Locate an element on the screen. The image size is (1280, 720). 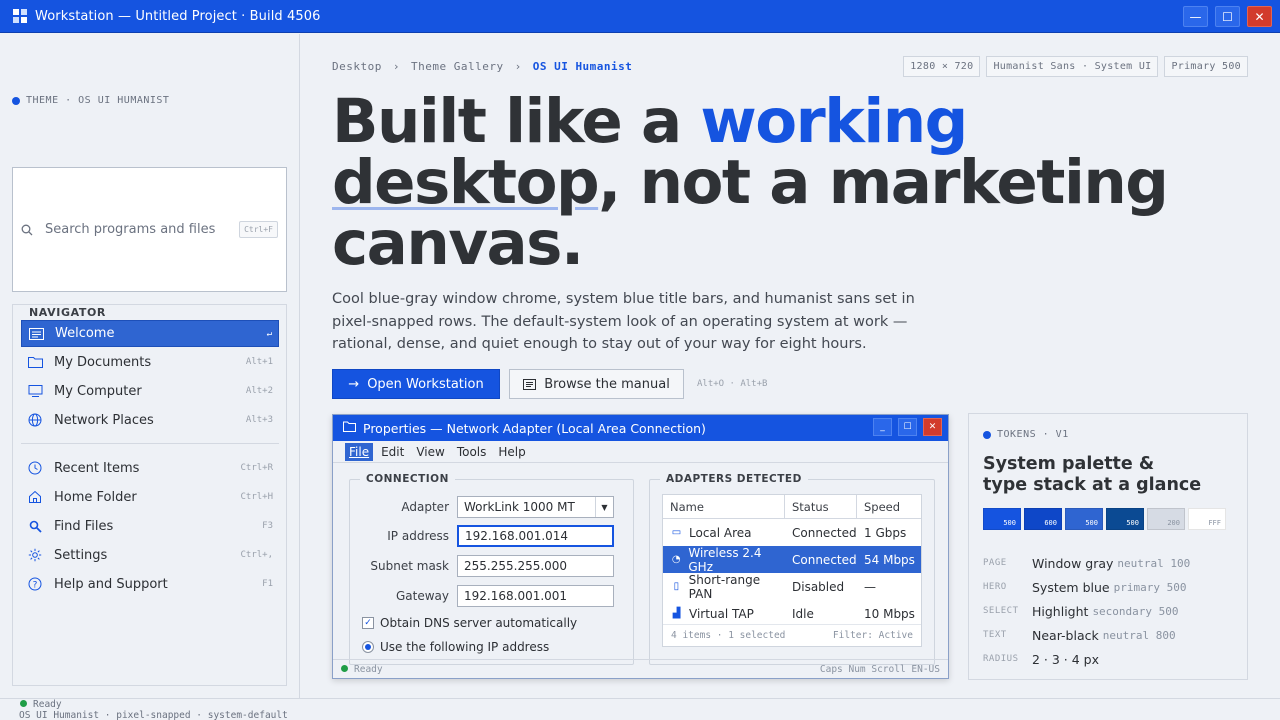
dns-checkbox-label: Obtain DNS server automatically is located at coordinates (479, 623).